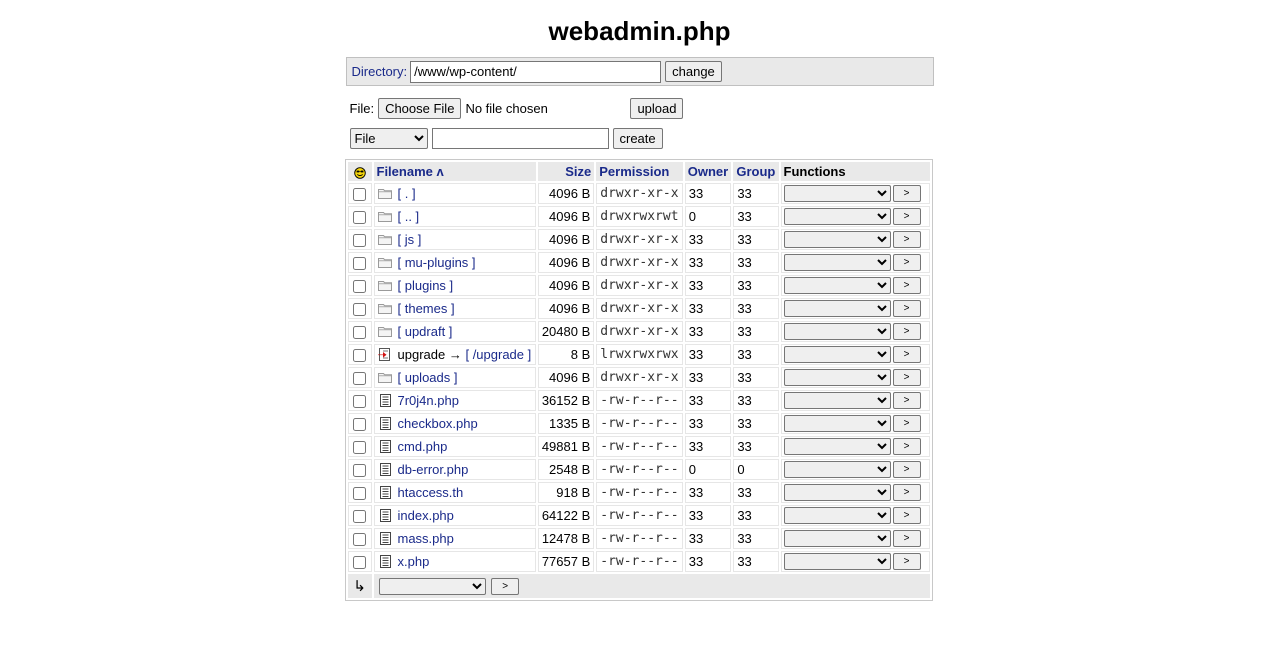  I want to click on directory-link: [ updraft ], so click(425, 331).